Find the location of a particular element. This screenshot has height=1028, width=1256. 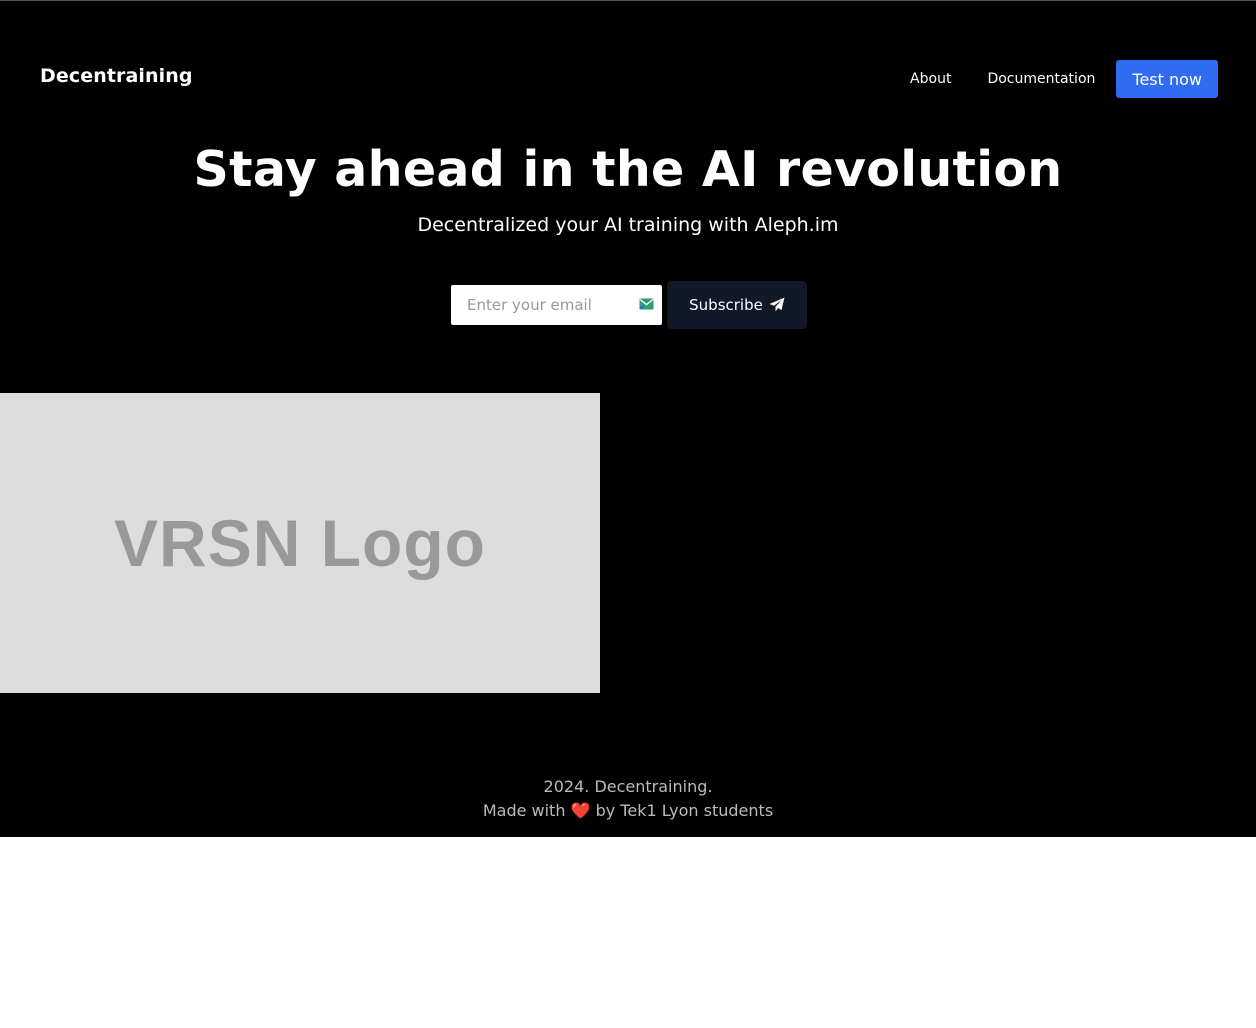

main-nav: About Documentation Test now is located at coordinates (1064, 79).